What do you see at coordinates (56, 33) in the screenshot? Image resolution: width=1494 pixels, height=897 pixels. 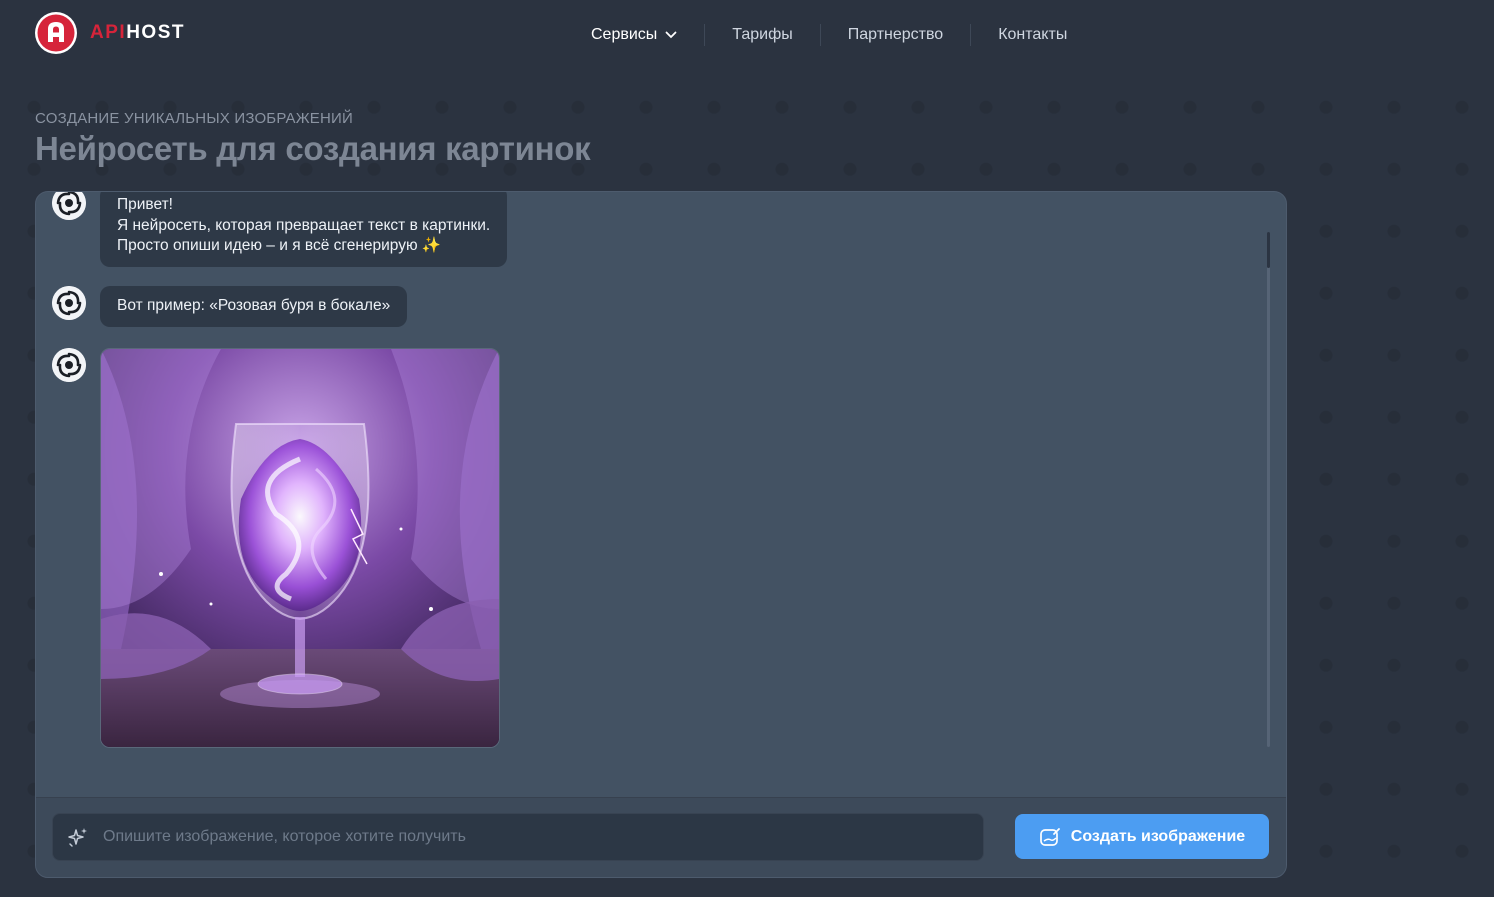 I see `apihost-logo-icon` at bounding box center [56, 33].